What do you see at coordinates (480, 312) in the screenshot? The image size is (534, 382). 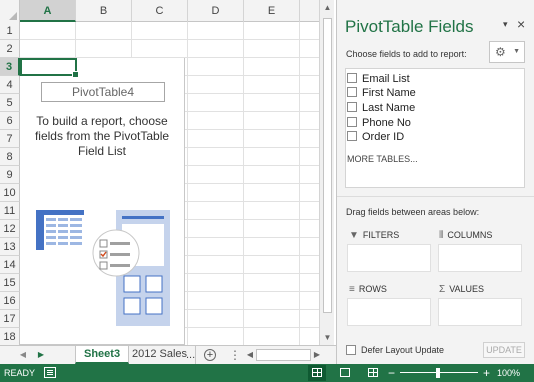 I see `values-drop-area` at bounding box center [480, 312].